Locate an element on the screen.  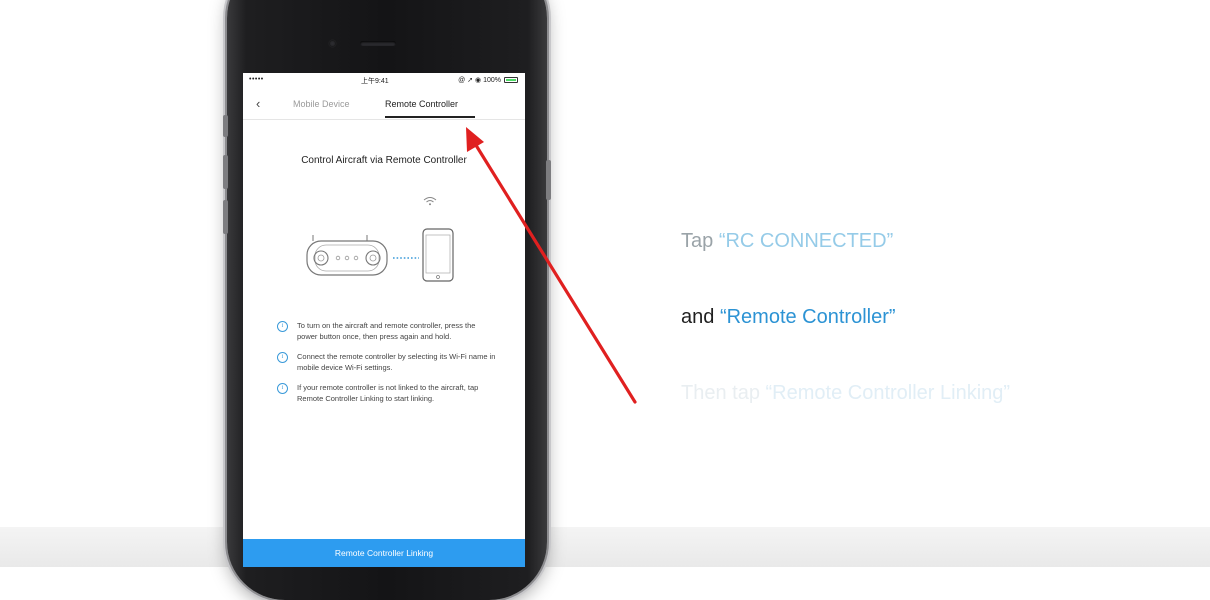
caption-step-3: Then tap “Remote Controller Linking” is located at coordinates (845, 393).